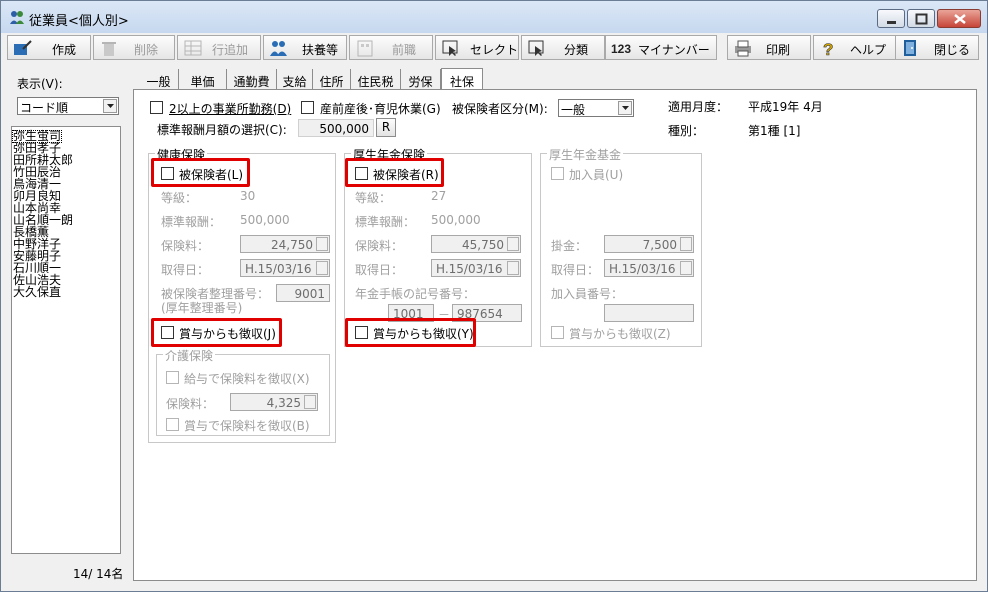  Describe the element at coordinates (575, 270) in the screenshot. I see `fund-acquired-label: 取得日：` at that location.